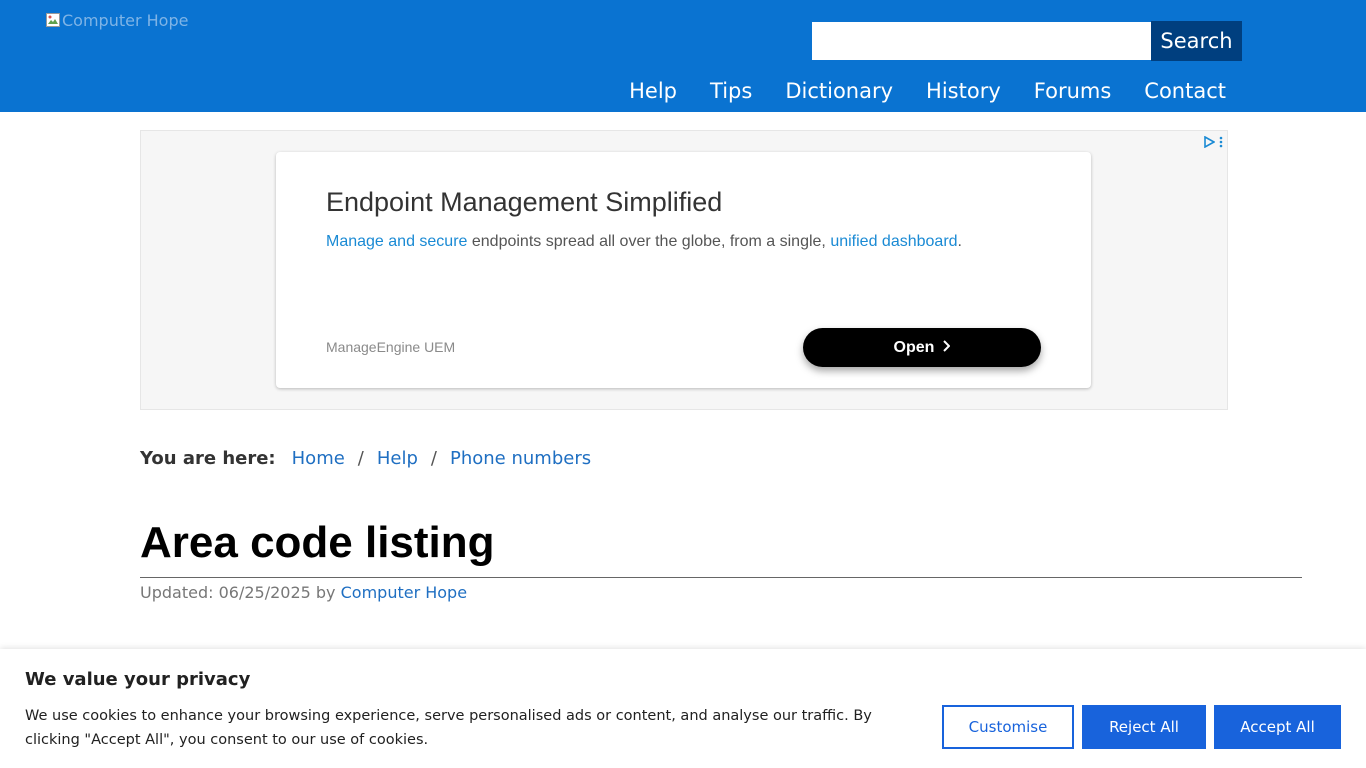 The image size is (1366, 768). Describe the element at coordinates (731, 91) in the screenshot. I see `nav-tips: Tips` at that location.